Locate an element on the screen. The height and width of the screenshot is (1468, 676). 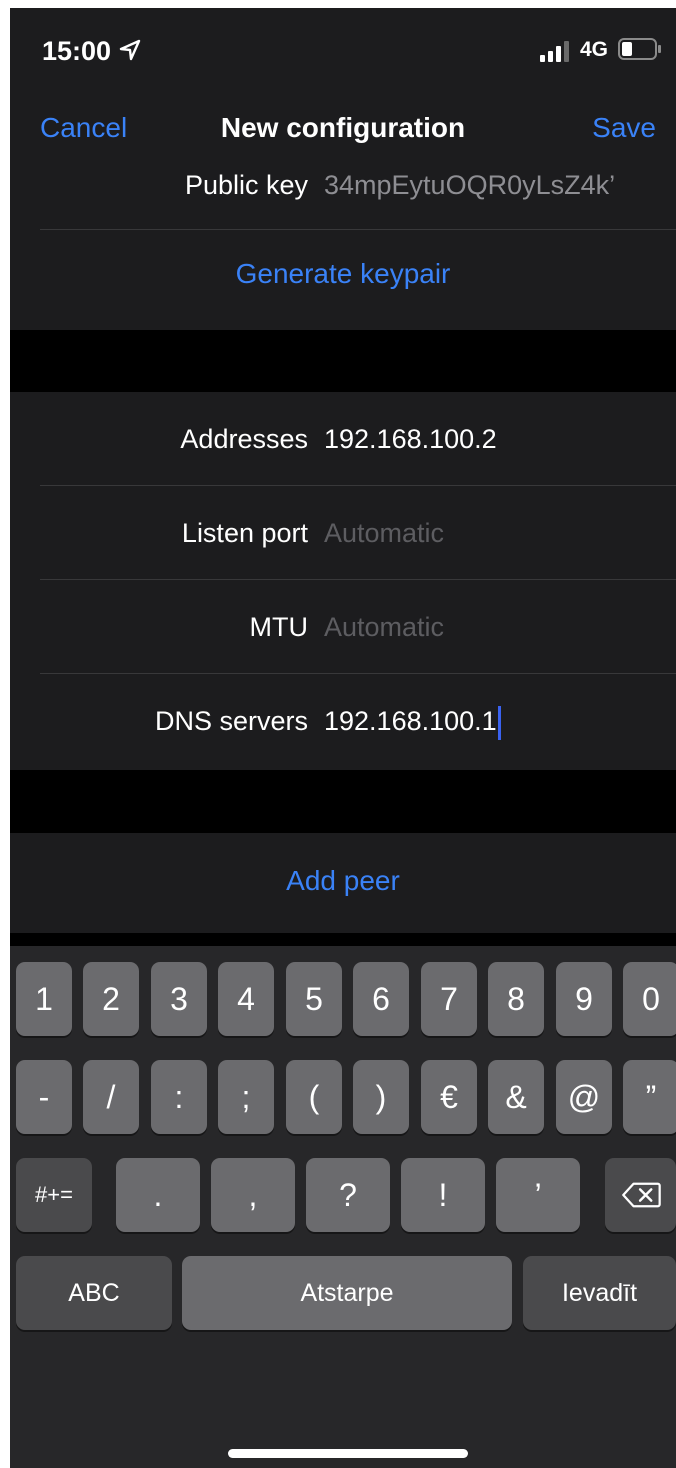
return-key: Ievadīt is located at coordinates (599, 1293).